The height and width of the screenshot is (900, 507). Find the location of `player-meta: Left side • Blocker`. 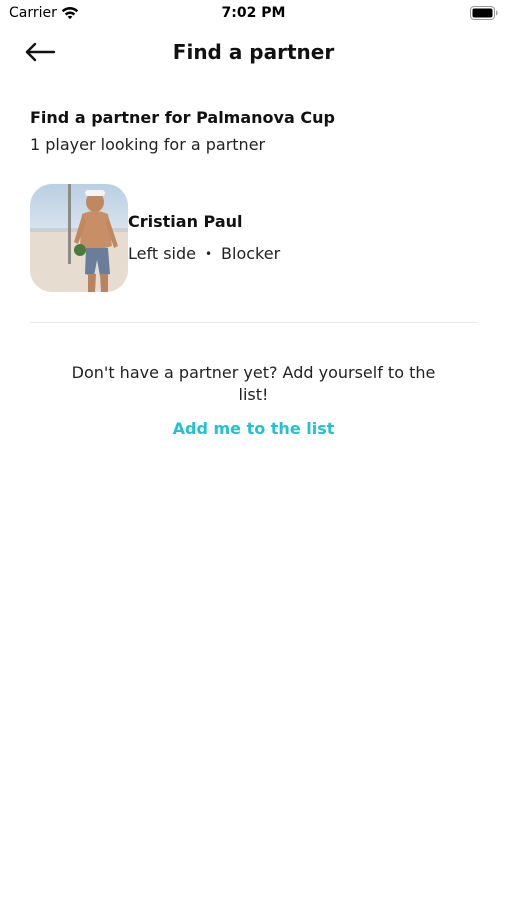

player-meta: Left side • Blocker is located at coordinates (204, 253).